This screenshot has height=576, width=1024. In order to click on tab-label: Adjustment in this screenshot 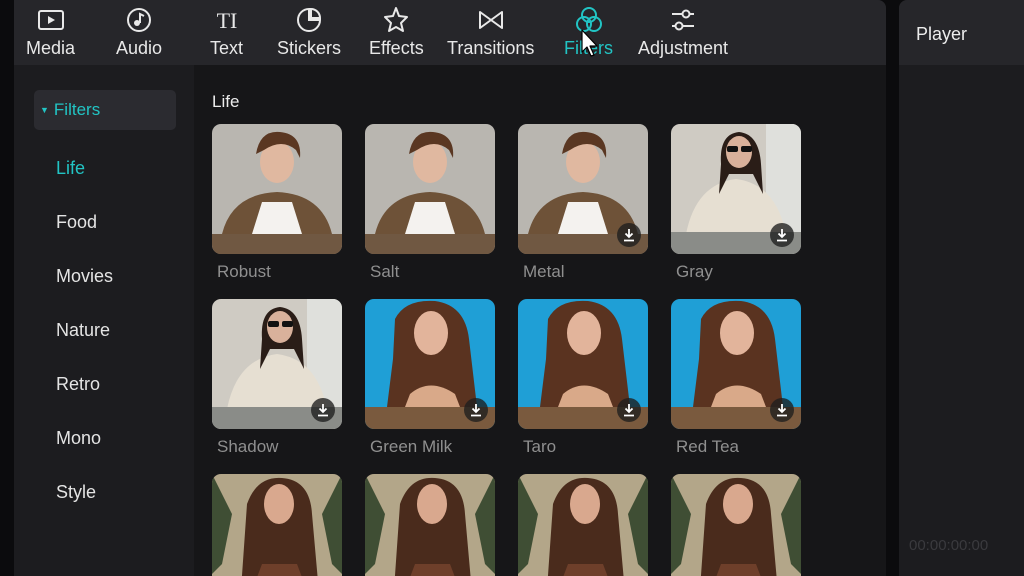, I will do `click(683, 48)`.